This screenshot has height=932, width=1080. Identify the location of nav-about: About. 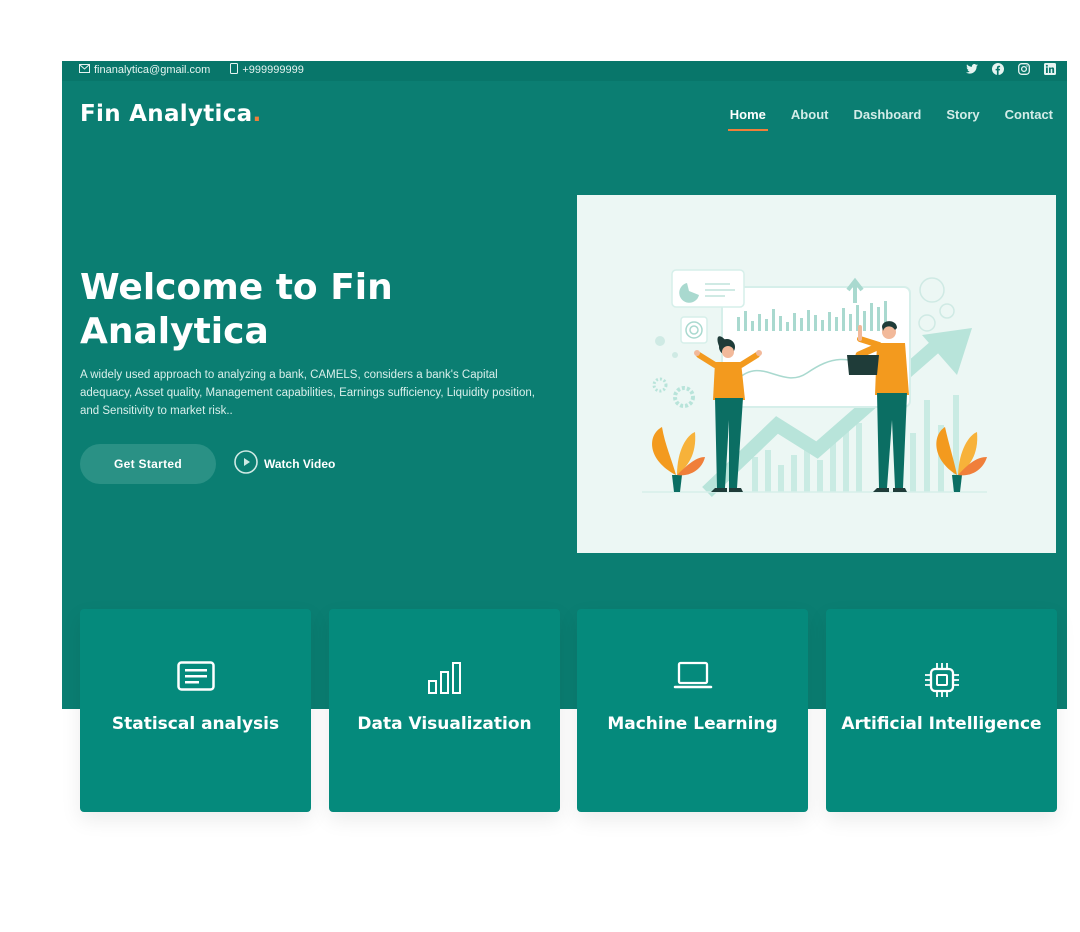
(810, 114).